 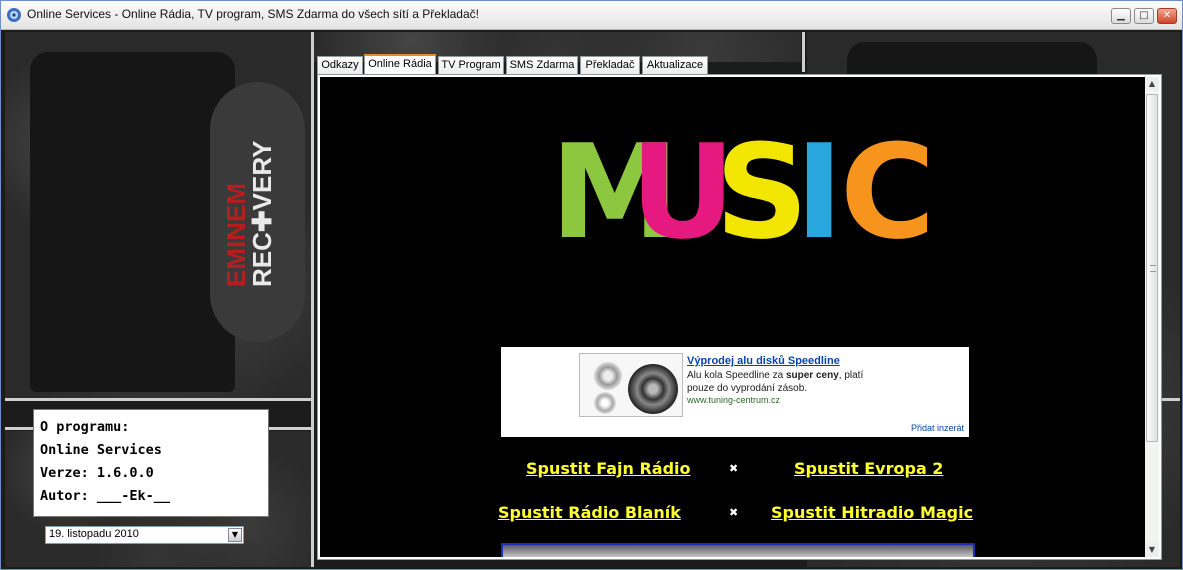 I want to click on close-icon: ✕, so click(x=1167, y=15).